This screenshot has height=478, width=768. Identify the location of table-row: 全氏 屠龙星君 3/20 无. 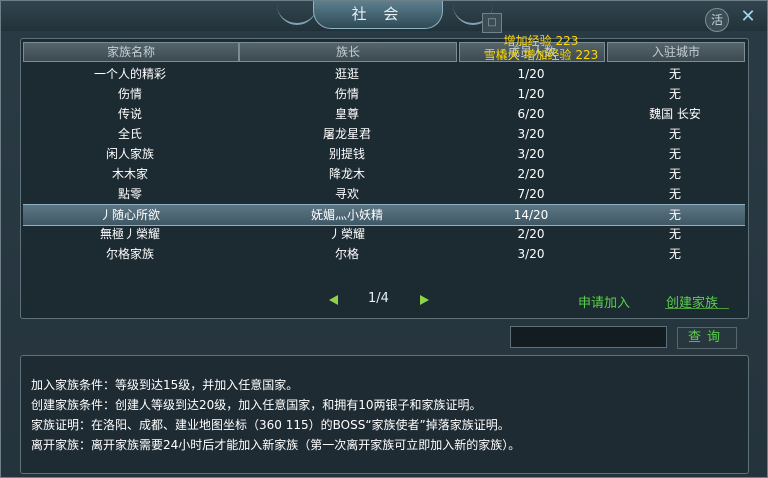
(384, 134).